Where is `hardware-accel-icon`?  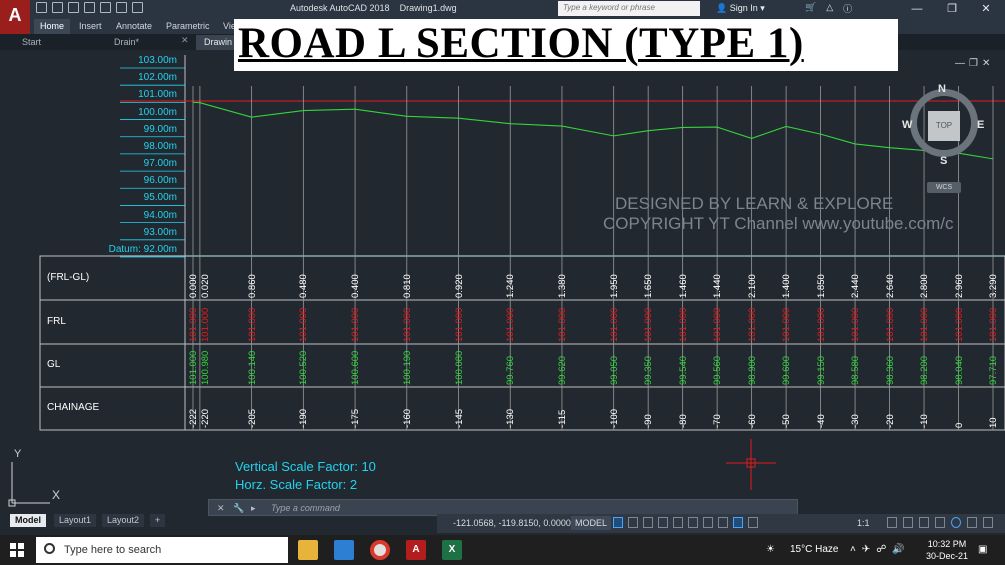 hardware-accel-icon is located at coordinates (956, 522).